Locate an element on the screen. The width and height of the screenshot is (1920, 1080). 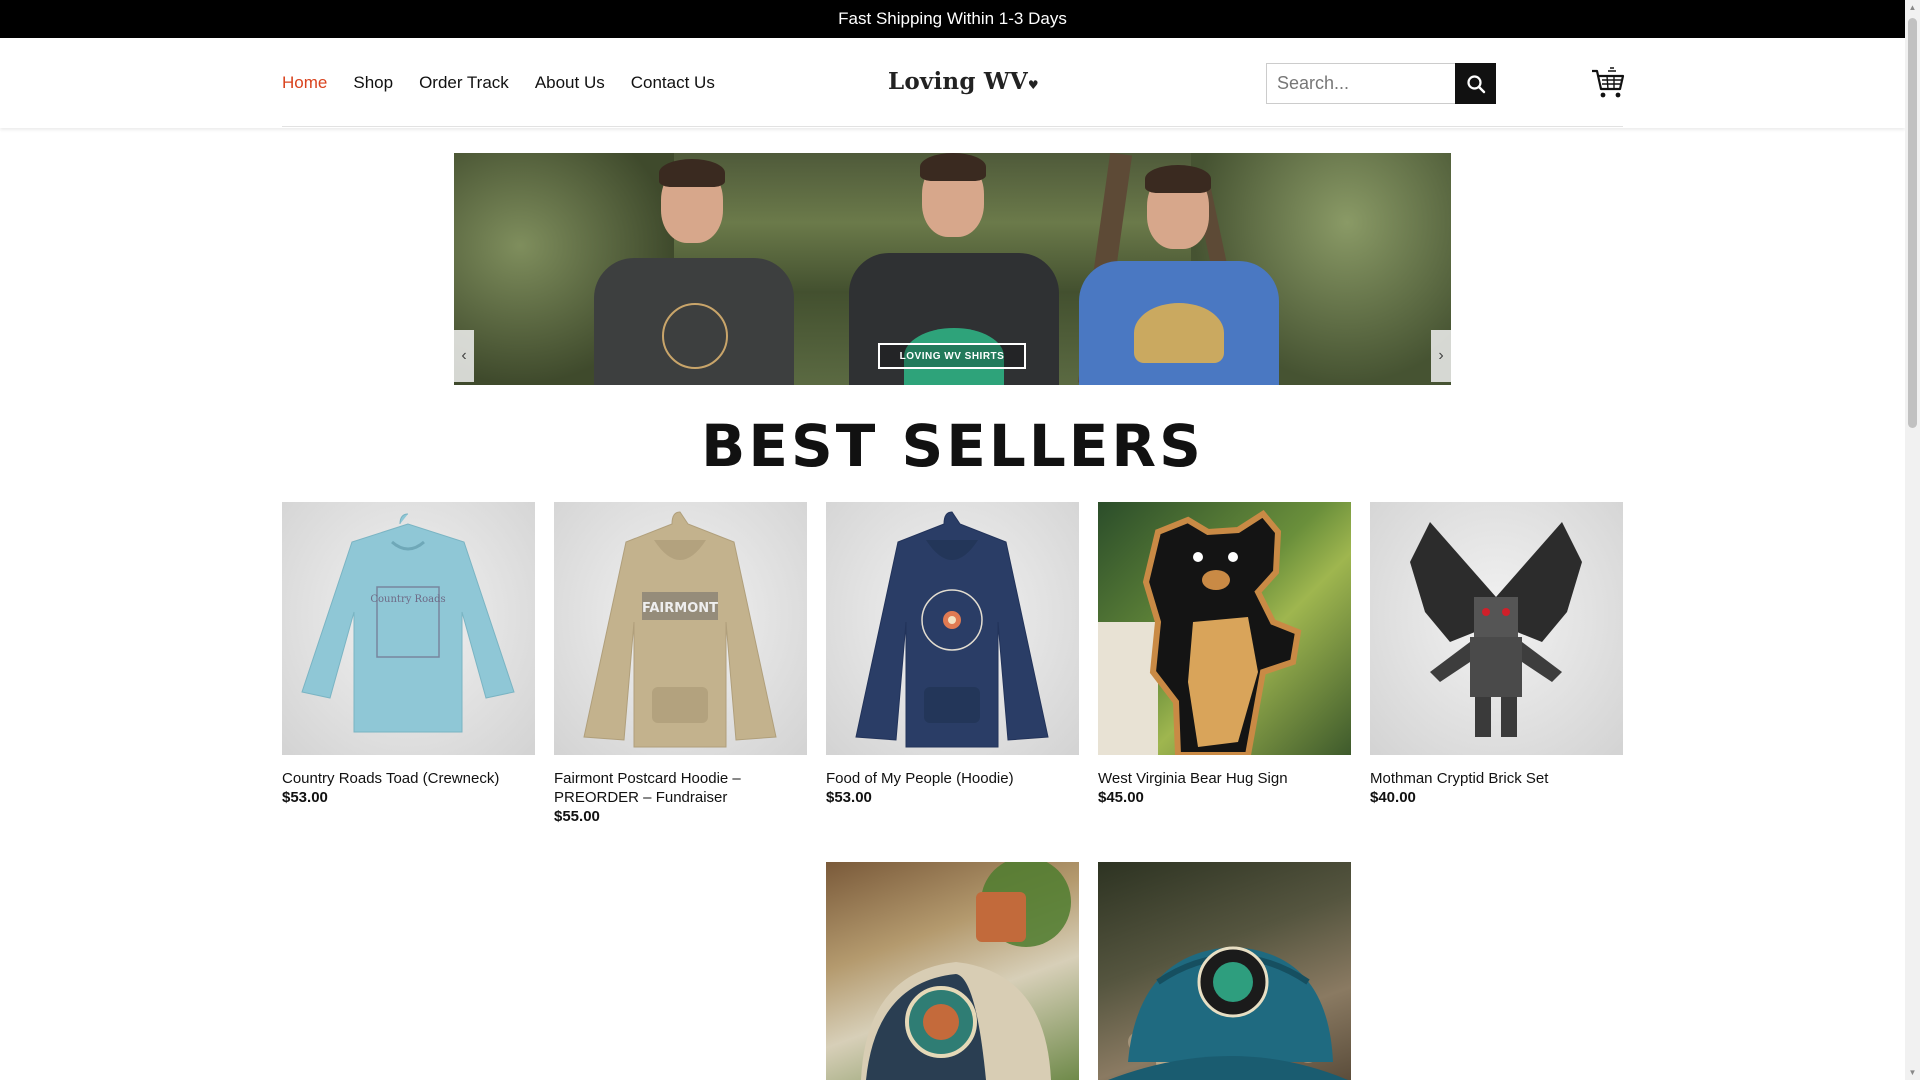
product-card: West Virginia Bear Hug Sign $45.00 is located at coordinates (1224, 654).